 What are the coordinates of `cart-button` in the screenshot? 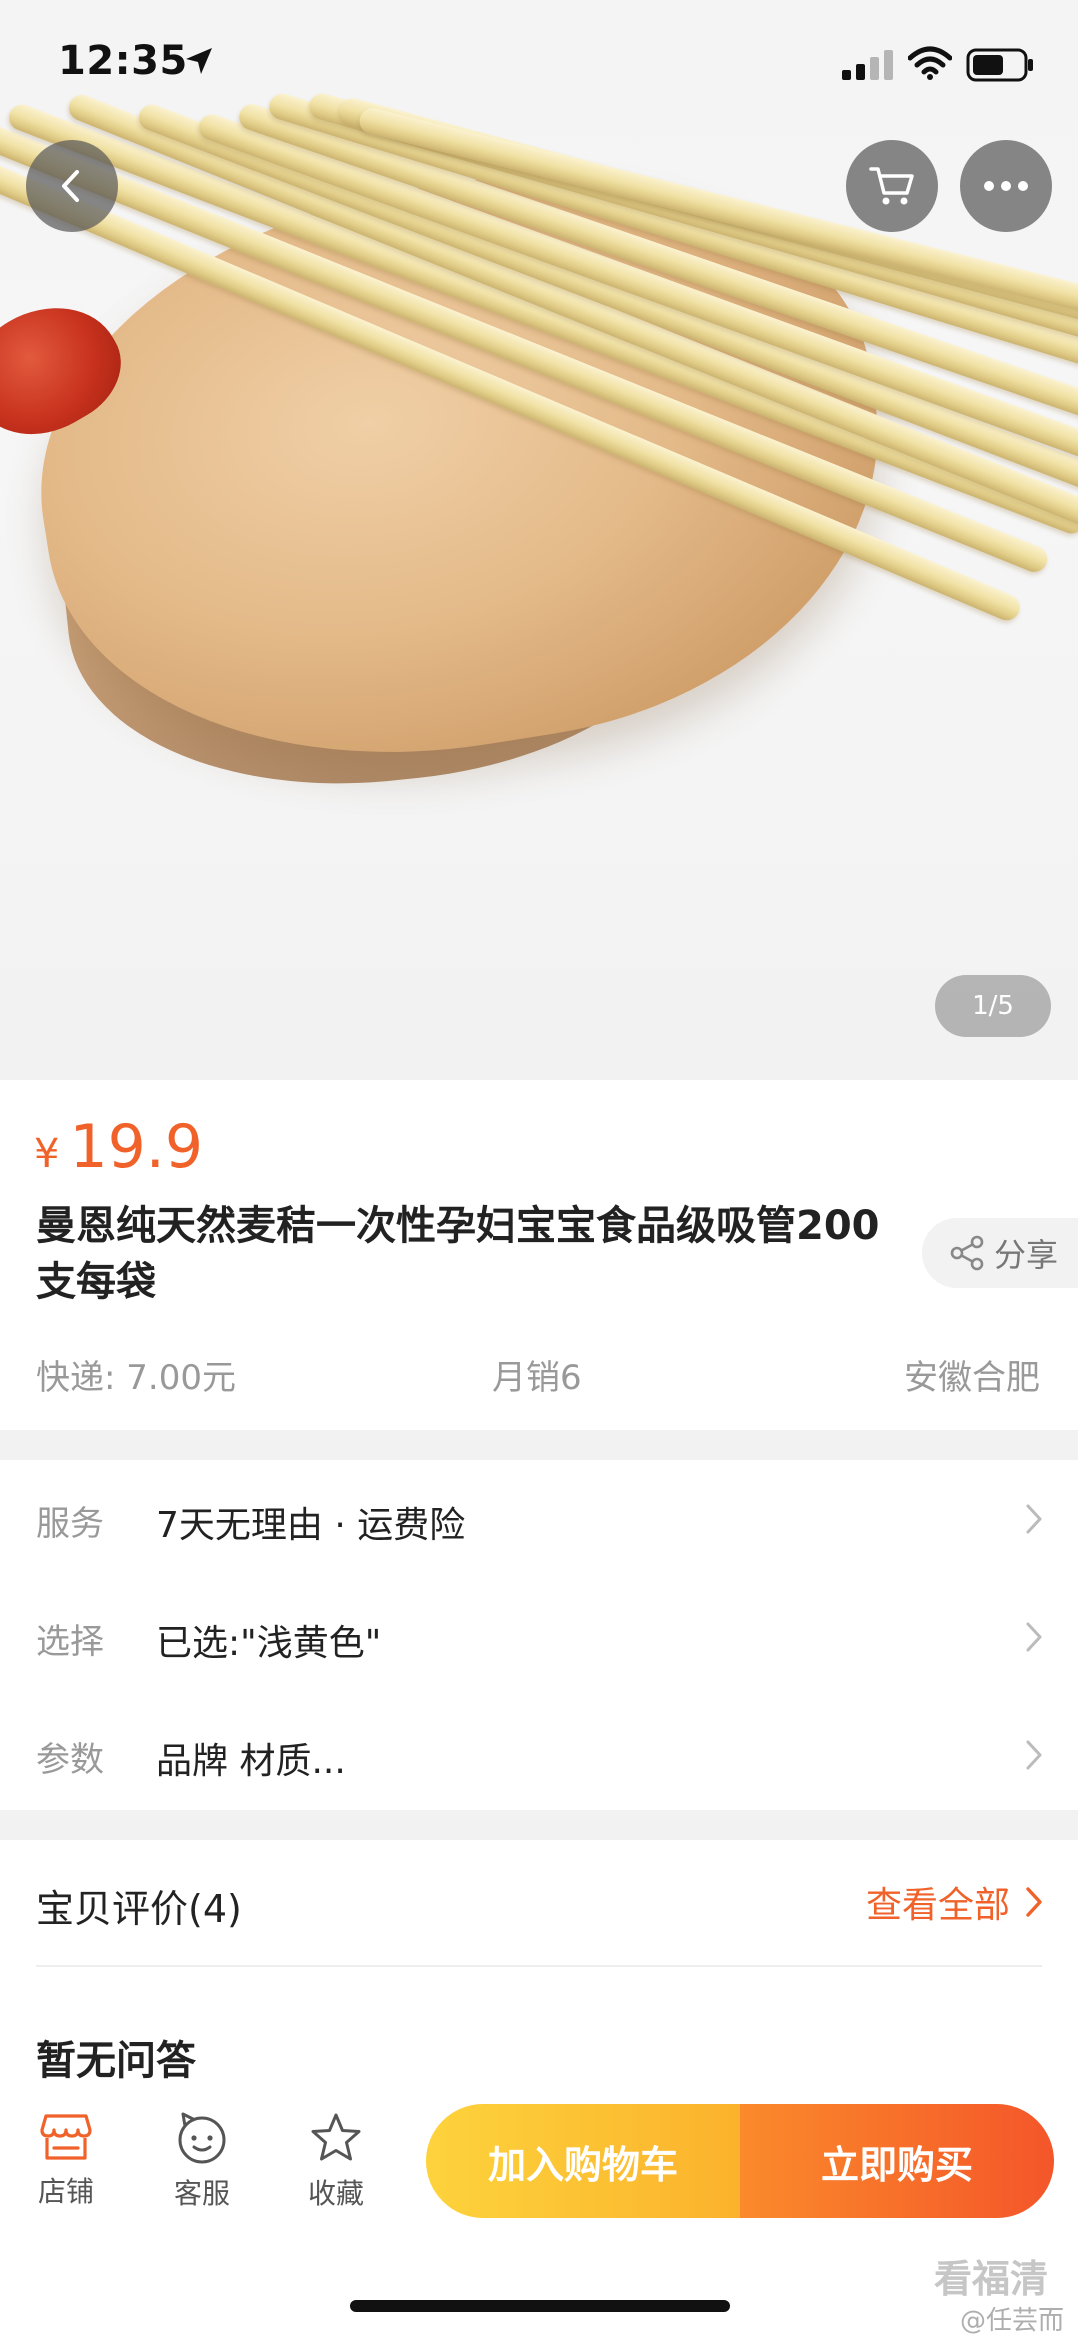 It's located at (892, 186).